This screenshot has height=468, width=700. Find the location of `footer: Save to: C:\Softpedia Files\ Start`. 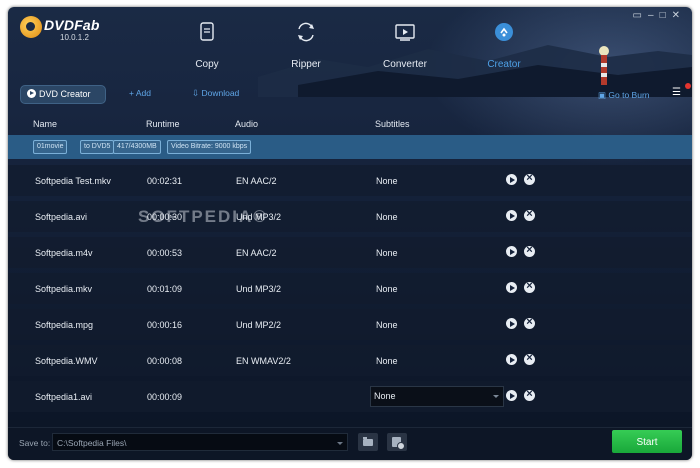

footer: Save to: C:\Softpedia Files\ Start is located at coordinates (350, 443).